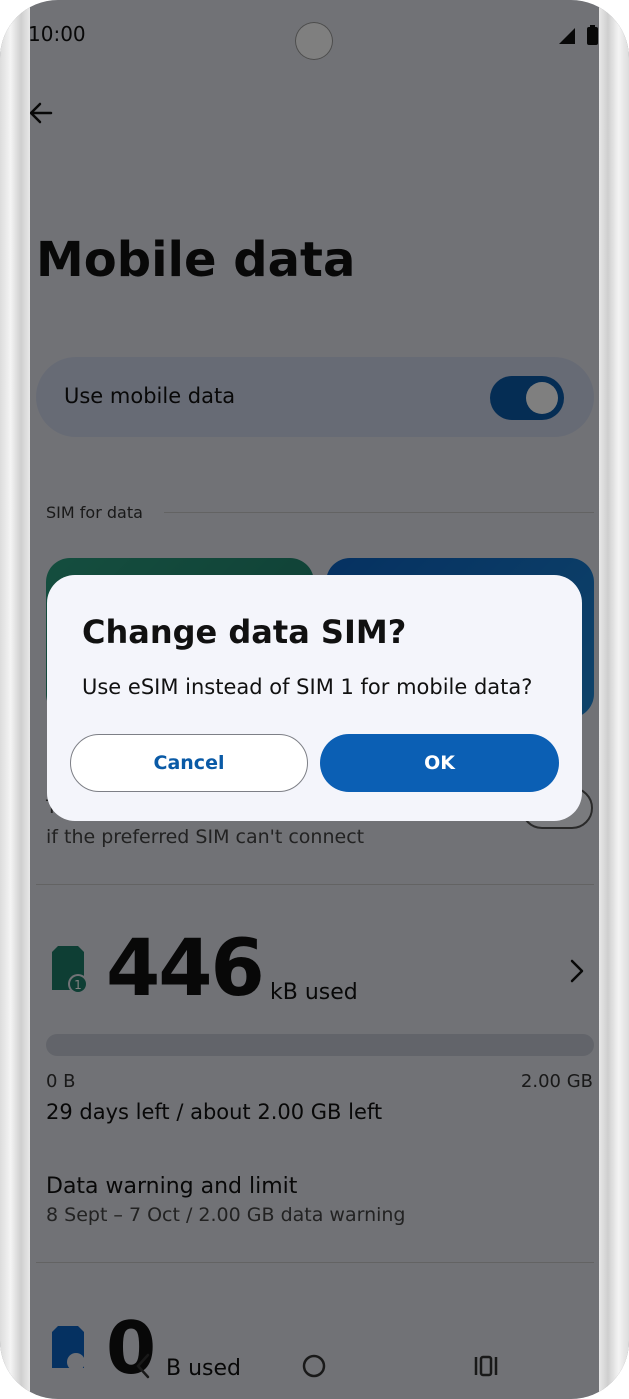  Describe the element at coordinates (15, 699) in the screenshot. I see `phone-edge-left` at that location.